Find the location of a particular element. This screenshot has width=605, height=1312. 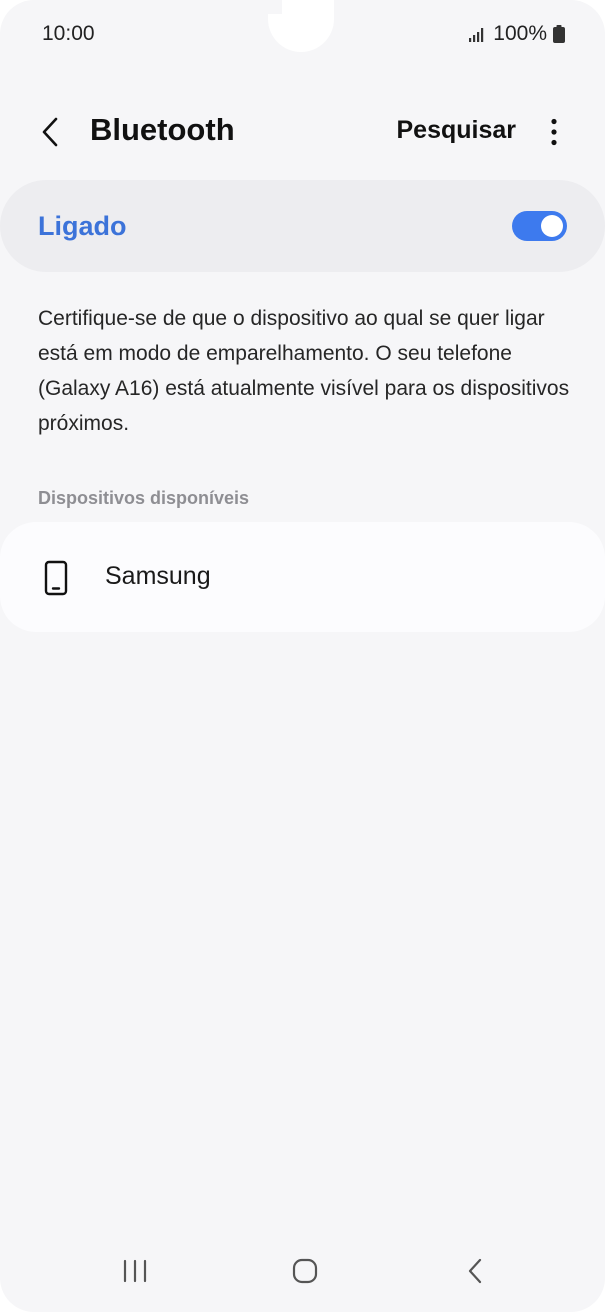

navigation-bar is located at coordinates (302, 1271).